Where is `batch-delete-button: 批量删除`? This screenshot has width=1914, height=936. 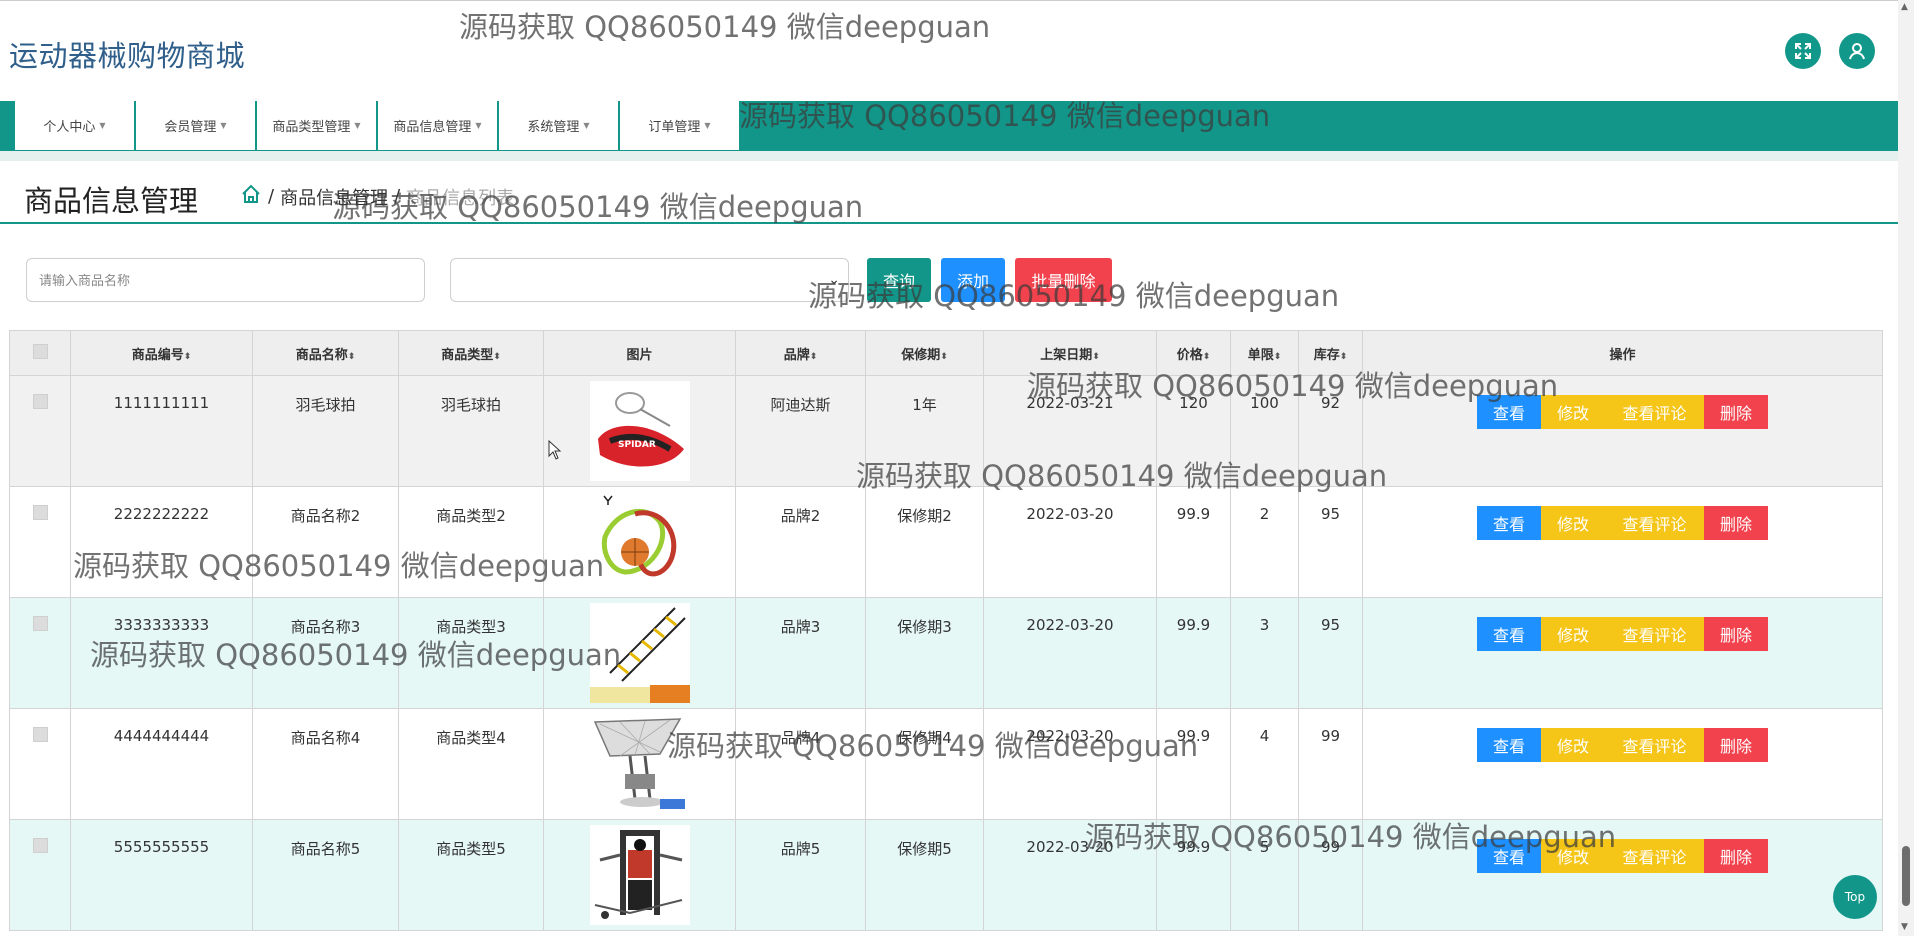 batch-delete-button: 批量删除 is located at coordinates (1063, 280).